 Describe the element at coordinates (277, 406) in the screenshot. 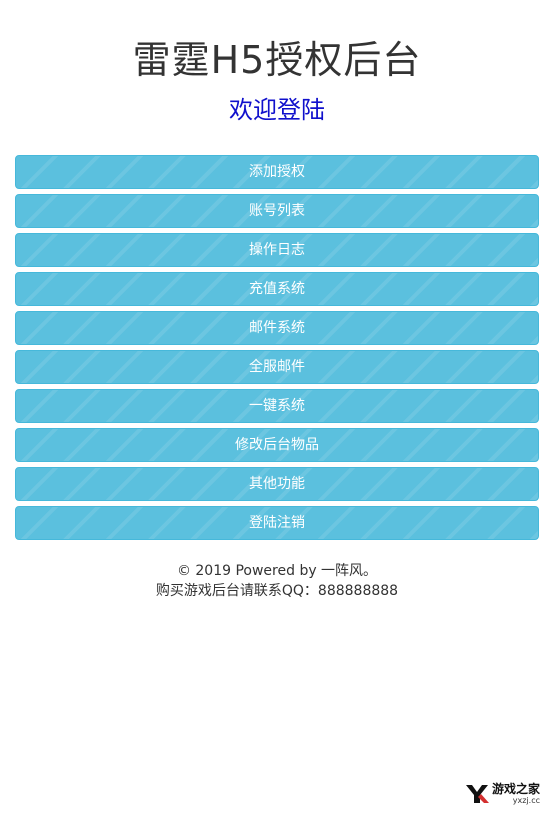

I see `one-click-system-button: 一键系统` at that location.